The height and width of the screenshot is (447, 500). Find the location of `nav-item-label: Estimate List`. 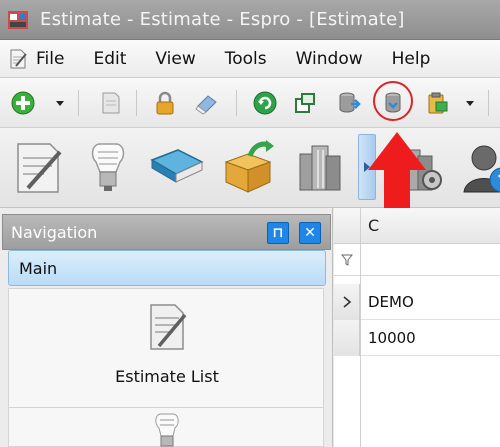

nav-item-label: Estimate List is located at coordinates (167, 376).